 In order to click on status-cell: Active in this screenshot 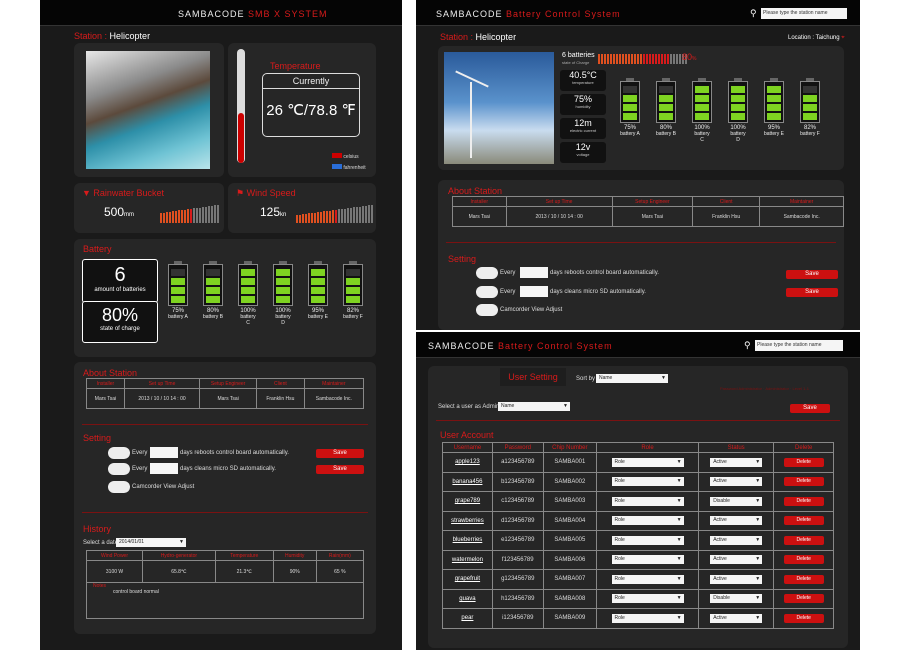, I will do `click(736, 559)`.